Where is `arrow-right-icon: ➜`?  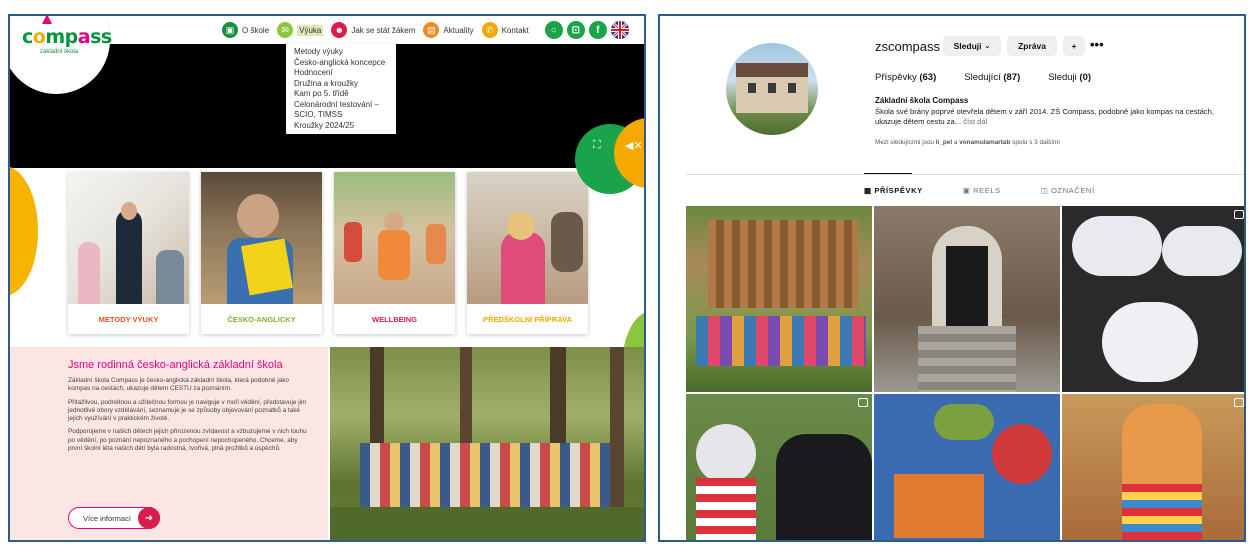
arrow-right-icon: ➜ is located at coordinates (149, 518).